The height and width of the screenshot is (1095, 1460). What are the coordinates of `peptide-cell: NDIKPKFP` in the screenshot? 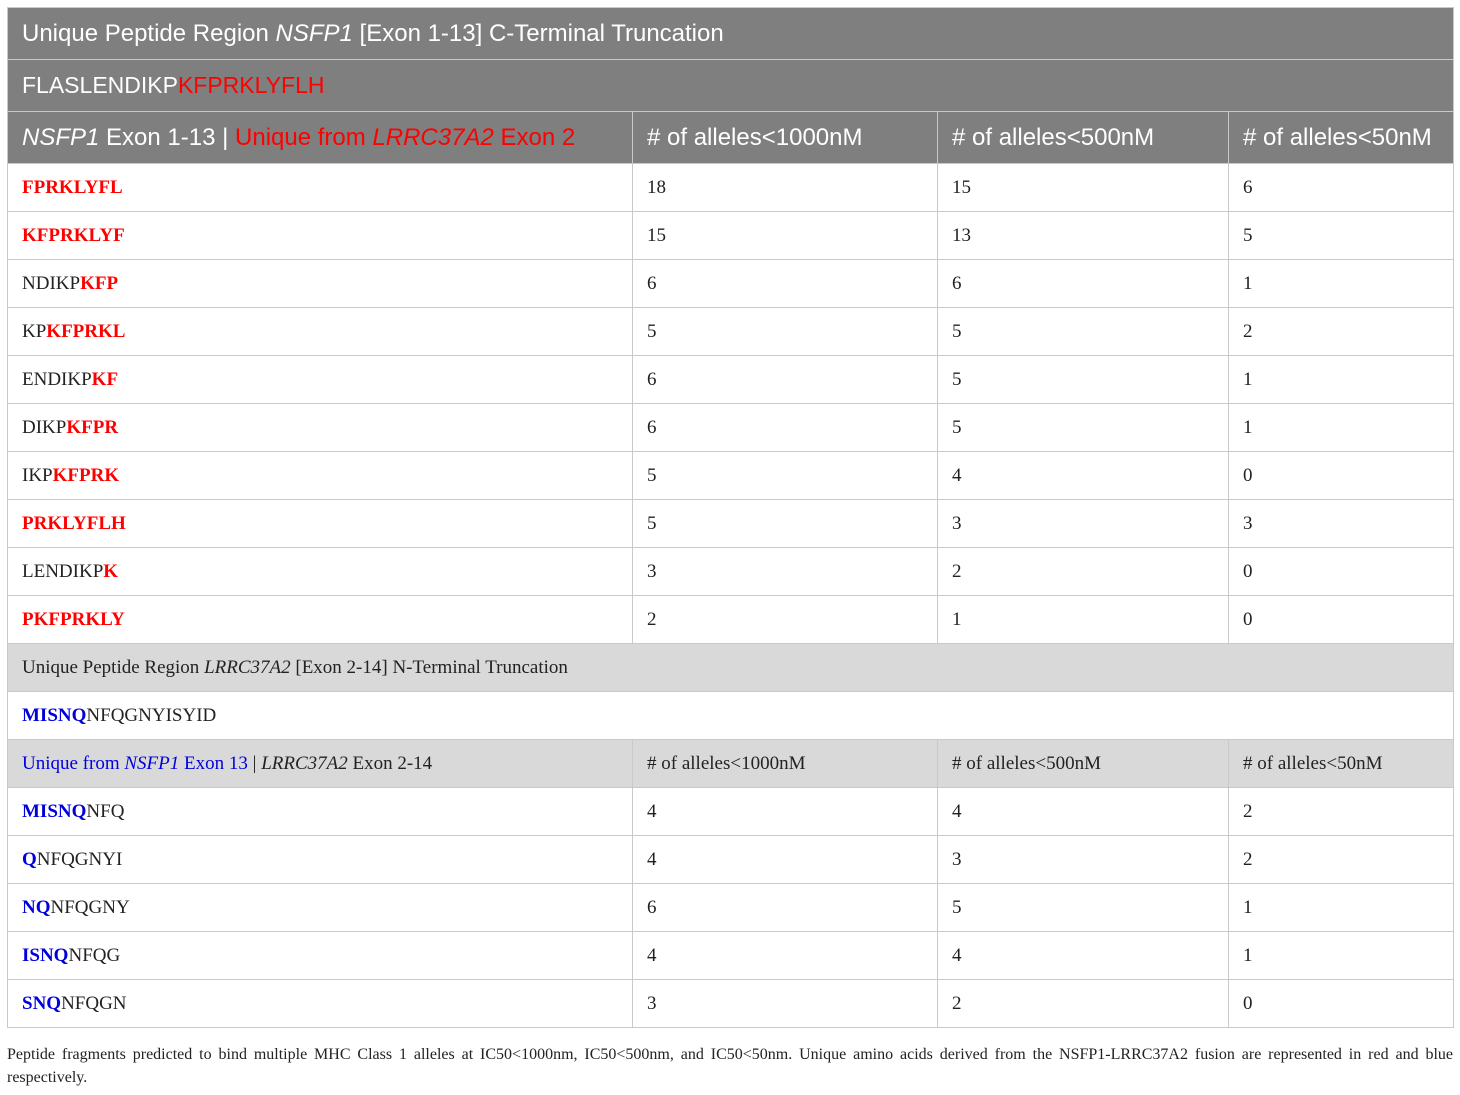 It's located at (320, 283).